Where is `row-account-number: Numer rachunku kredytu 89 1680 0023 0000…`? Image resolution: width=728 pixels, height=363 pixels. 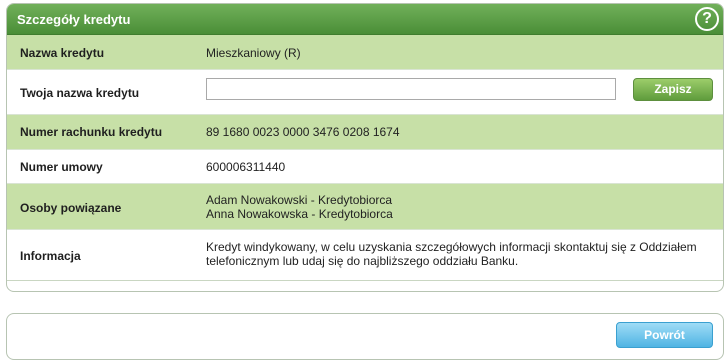 row-account-number: Numer rachunku kredytu 89 1680 0023 0000… is located at coordinates (365, 132).